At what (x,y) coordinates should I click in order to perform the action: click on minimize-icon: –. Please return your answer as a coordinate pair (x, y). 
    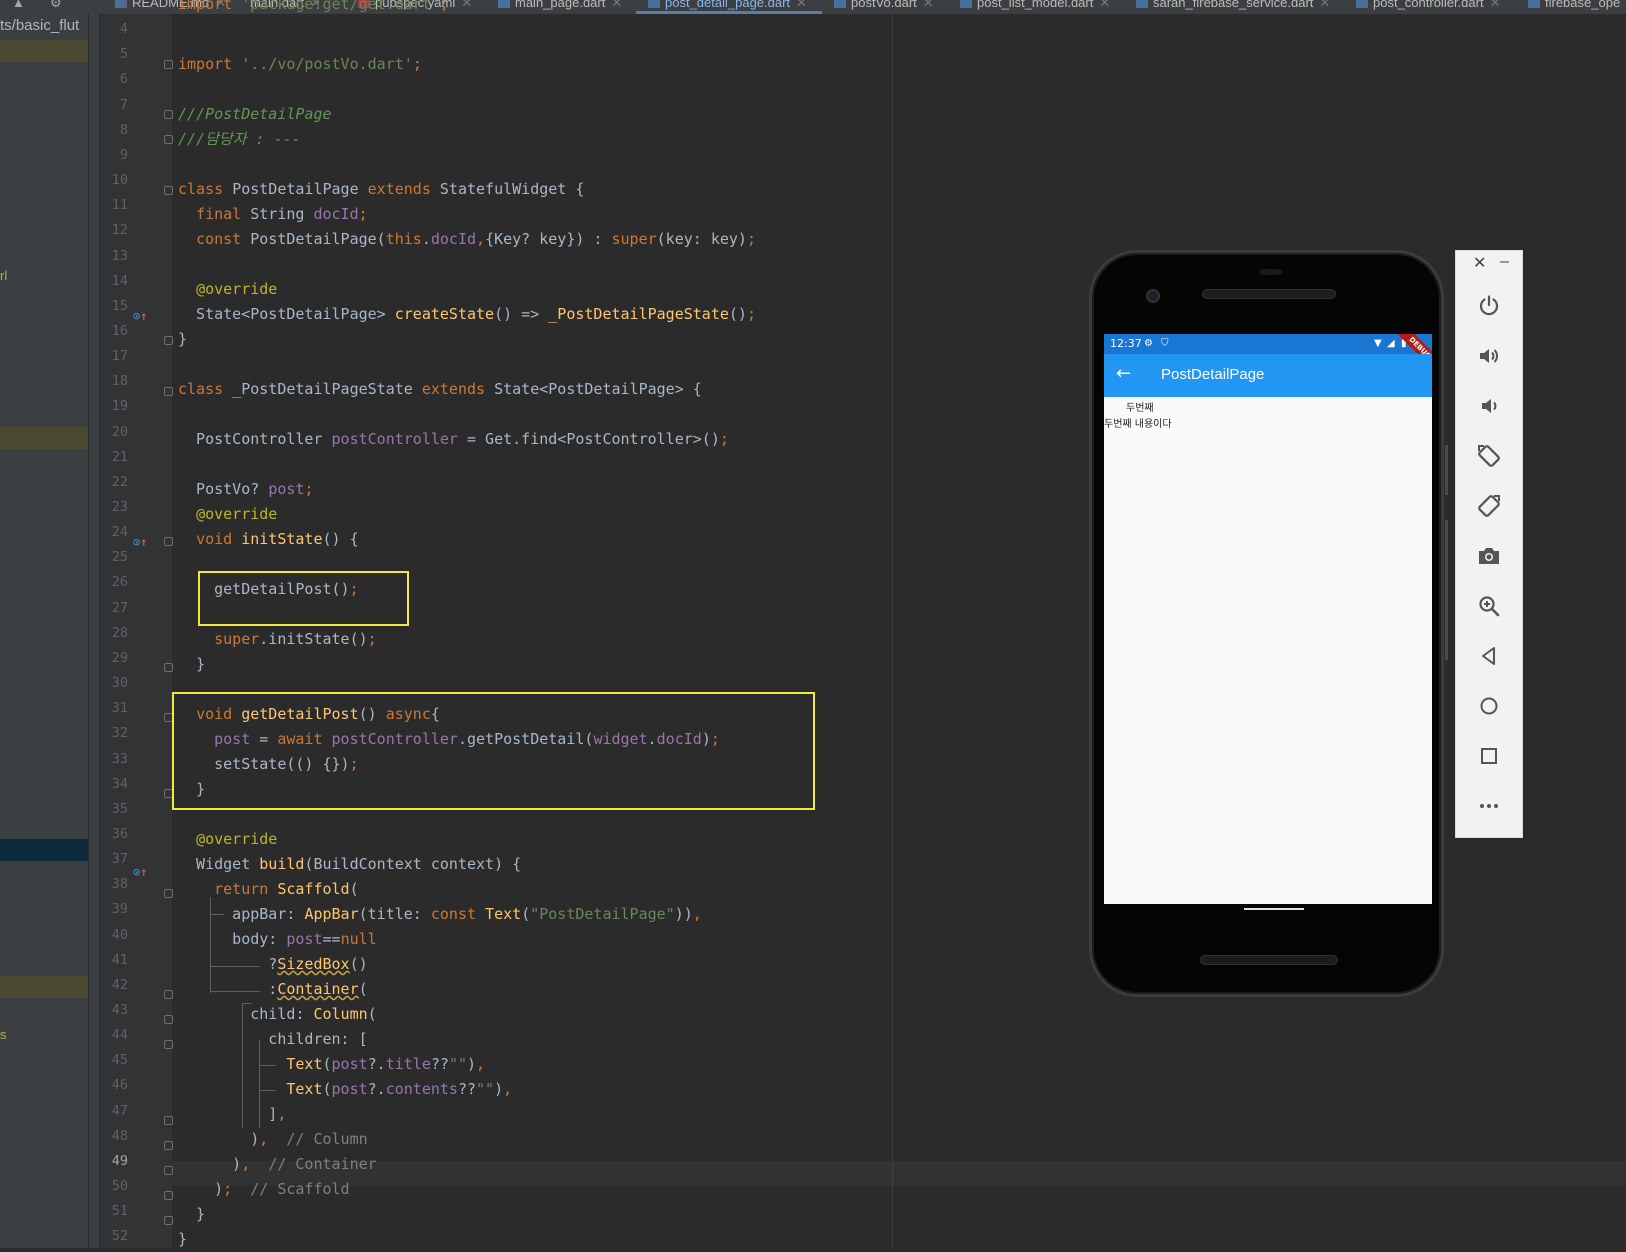
    Looking at the image, I should click on (1504, 262).